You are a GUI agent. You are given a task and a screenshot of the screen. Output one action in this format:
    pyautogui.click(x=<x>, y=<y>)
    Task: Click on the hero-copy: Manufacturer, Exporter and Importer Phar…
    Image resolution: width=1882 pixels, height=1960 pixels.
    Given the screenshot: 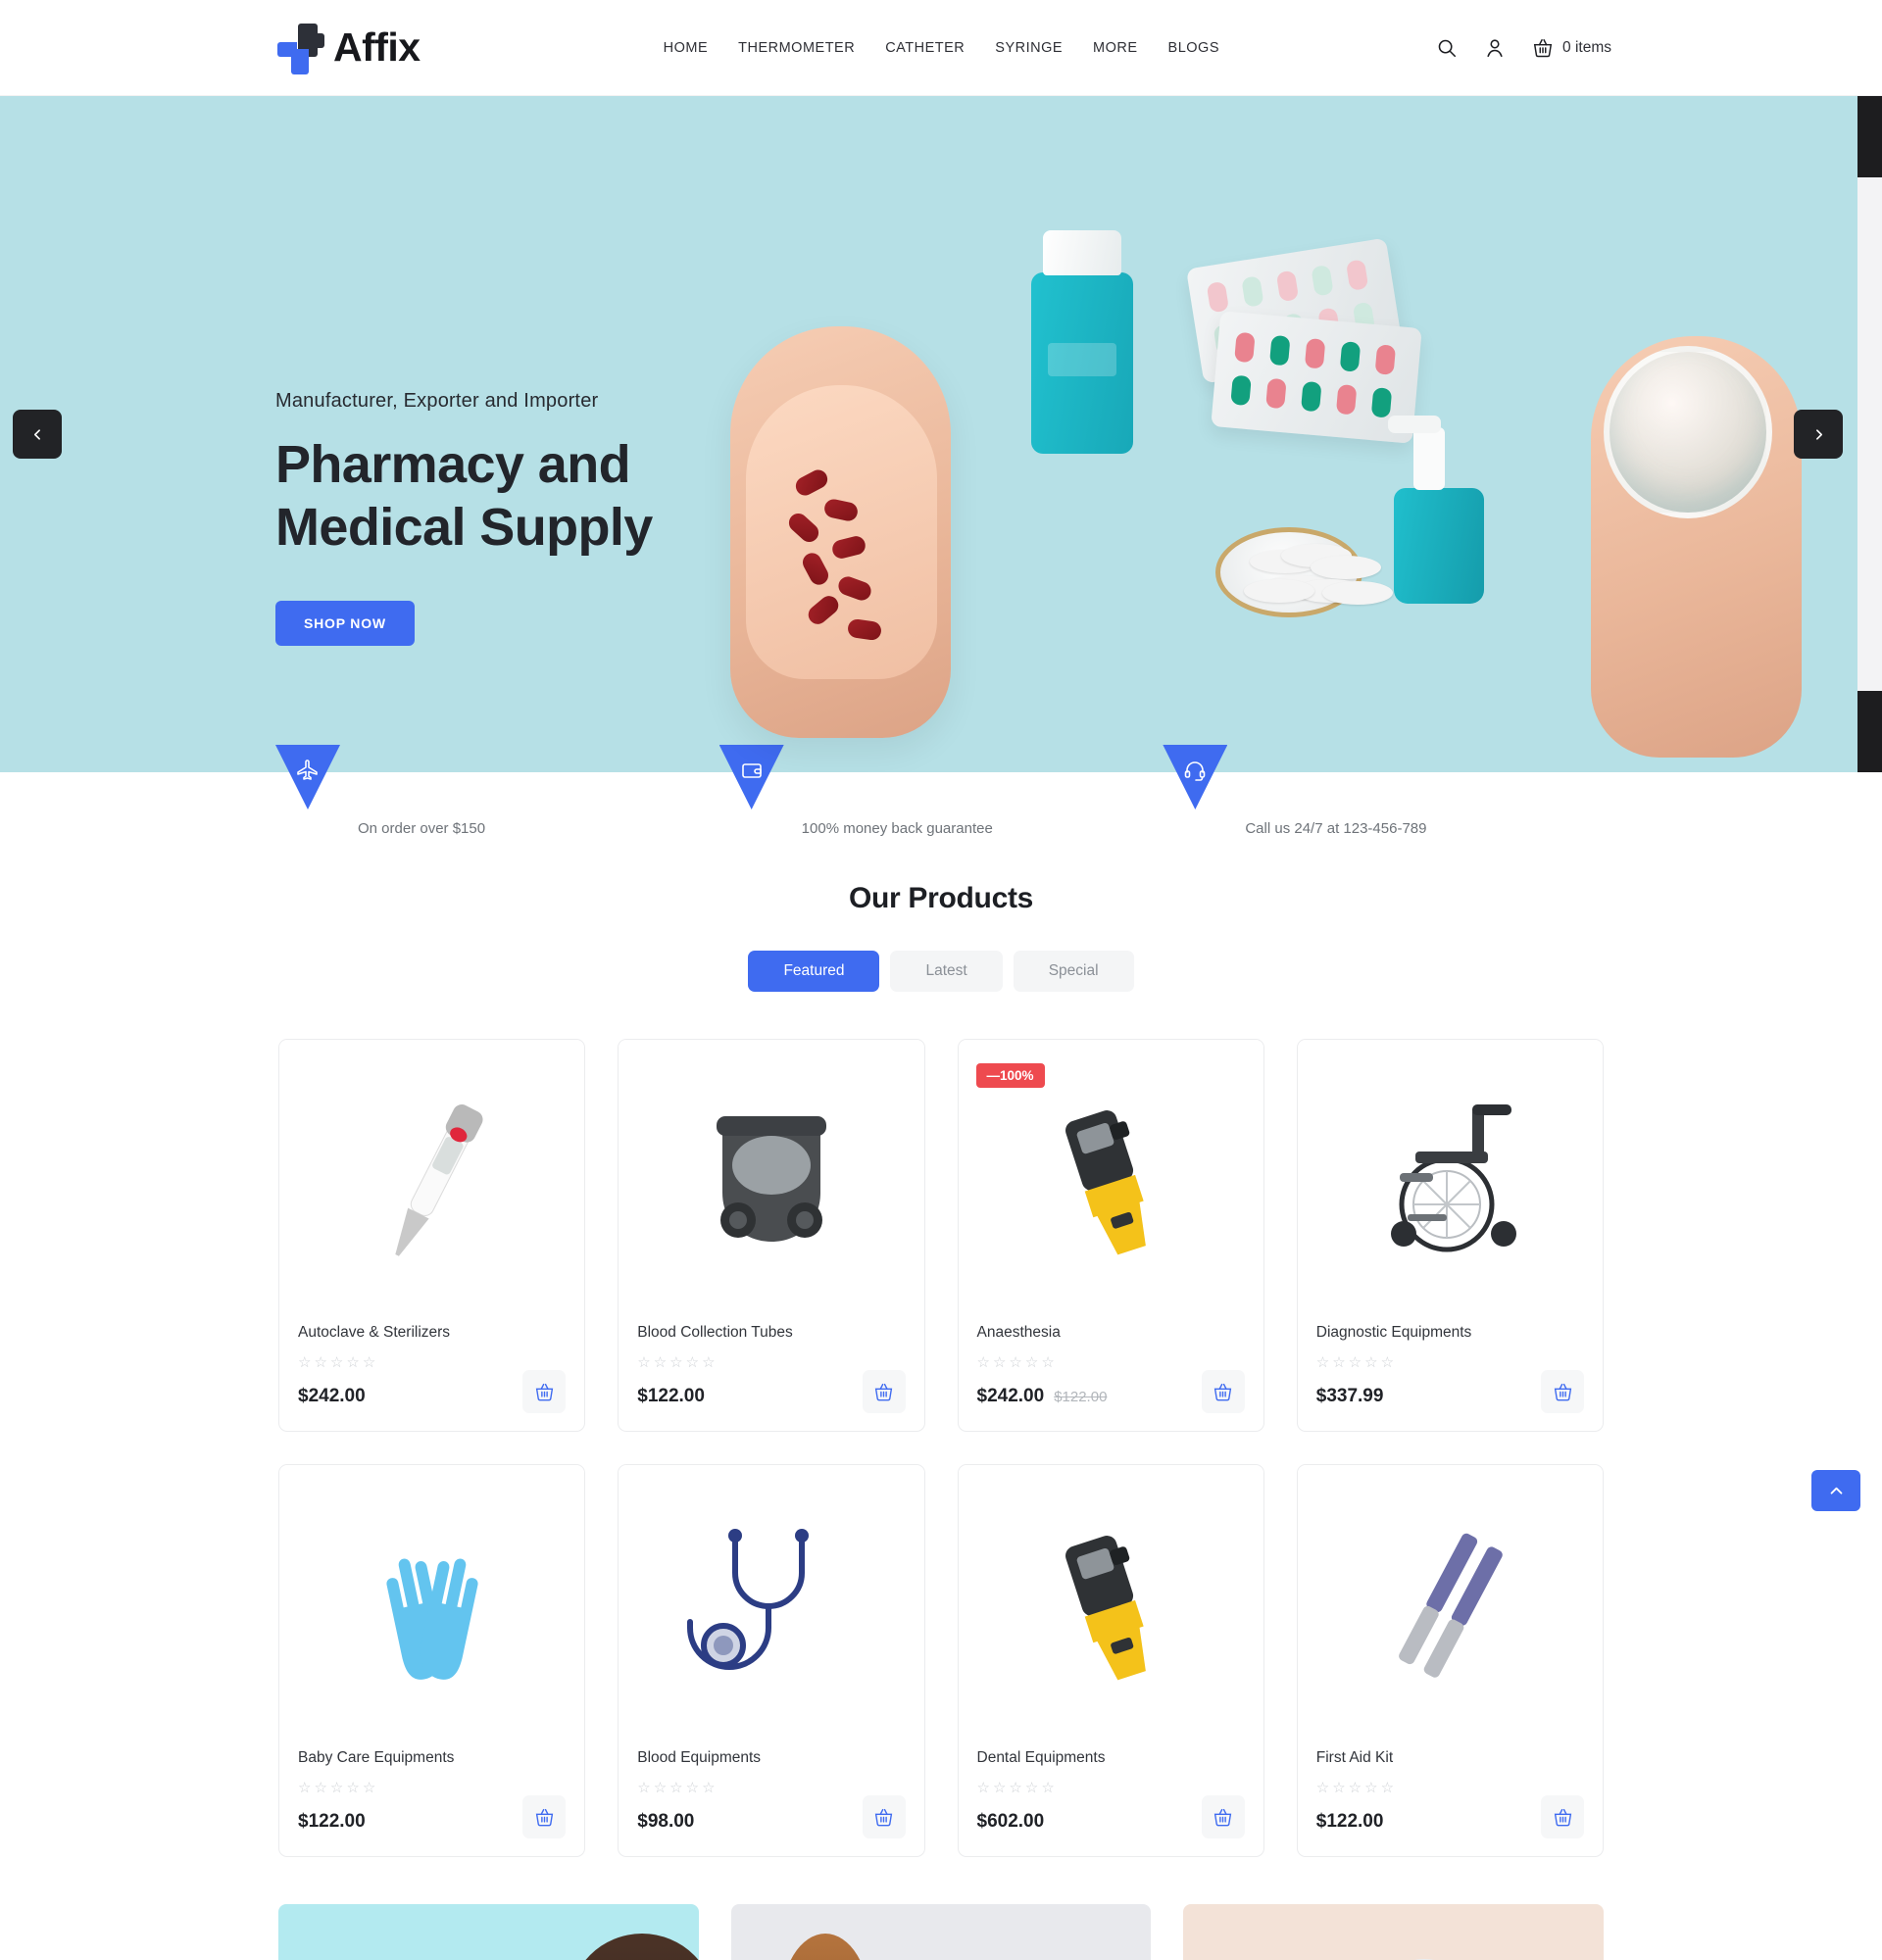 What is the action you would take?
    pyautogui.click(x=530, y=518)
    